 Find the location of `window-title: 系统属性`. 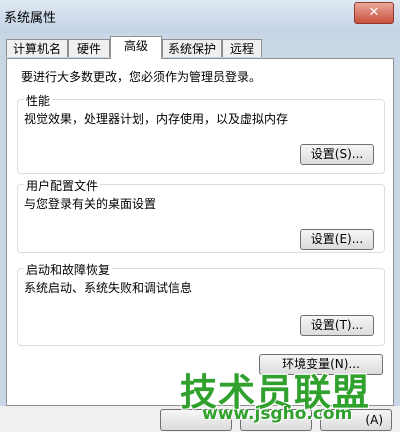

window-title: 系统属性 is located at coordinates (30, 18).